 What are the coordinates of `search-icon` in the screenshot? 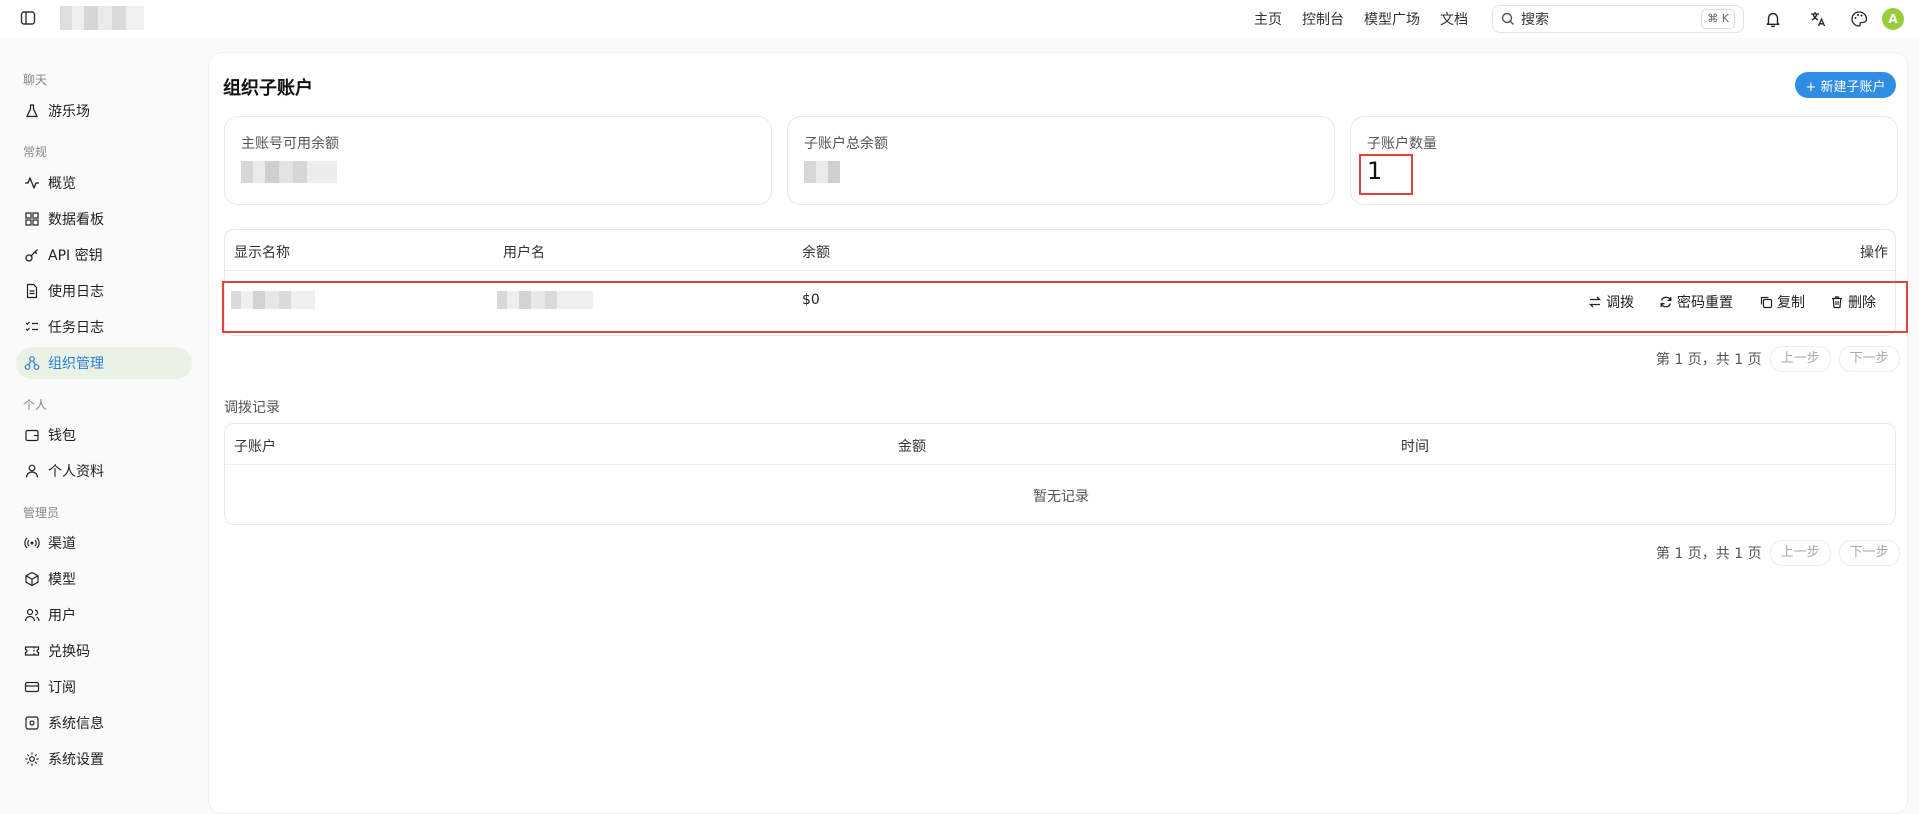 It's located at (1507, 18).